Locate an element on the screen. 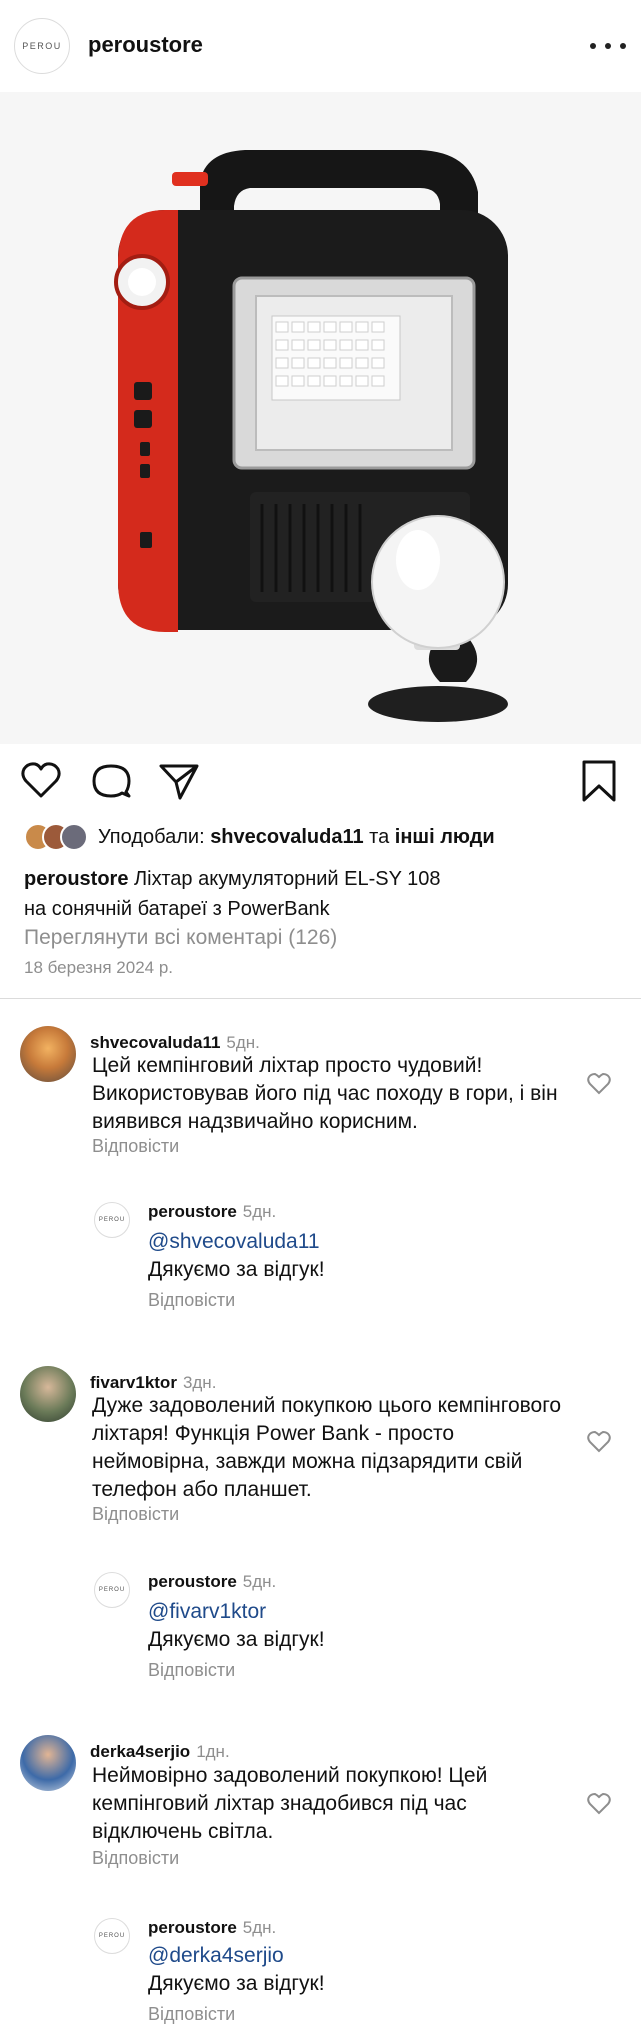 This screenshot has height=2035, width=641. view-all-comments-link: Переглянути всі коментарі (126) is located at coordinates (180, 938).